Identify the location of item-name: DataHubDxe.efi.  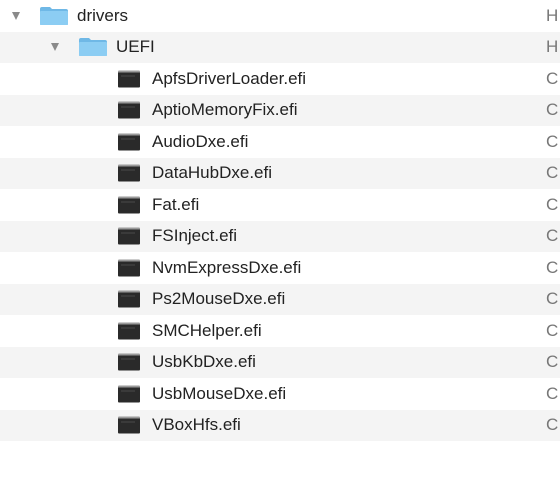
(212, 173).